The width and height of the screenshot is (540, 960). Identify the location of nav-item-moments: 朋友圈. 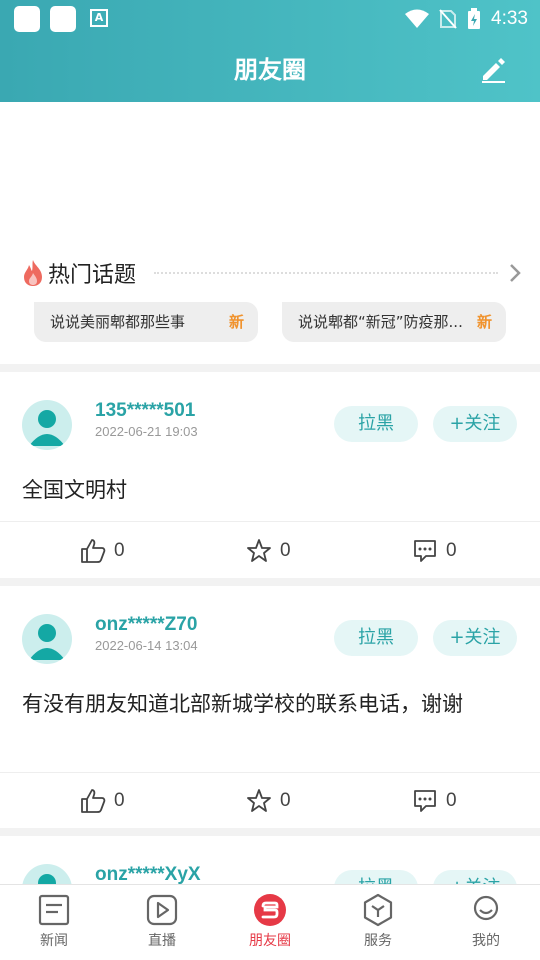
(270, 921).